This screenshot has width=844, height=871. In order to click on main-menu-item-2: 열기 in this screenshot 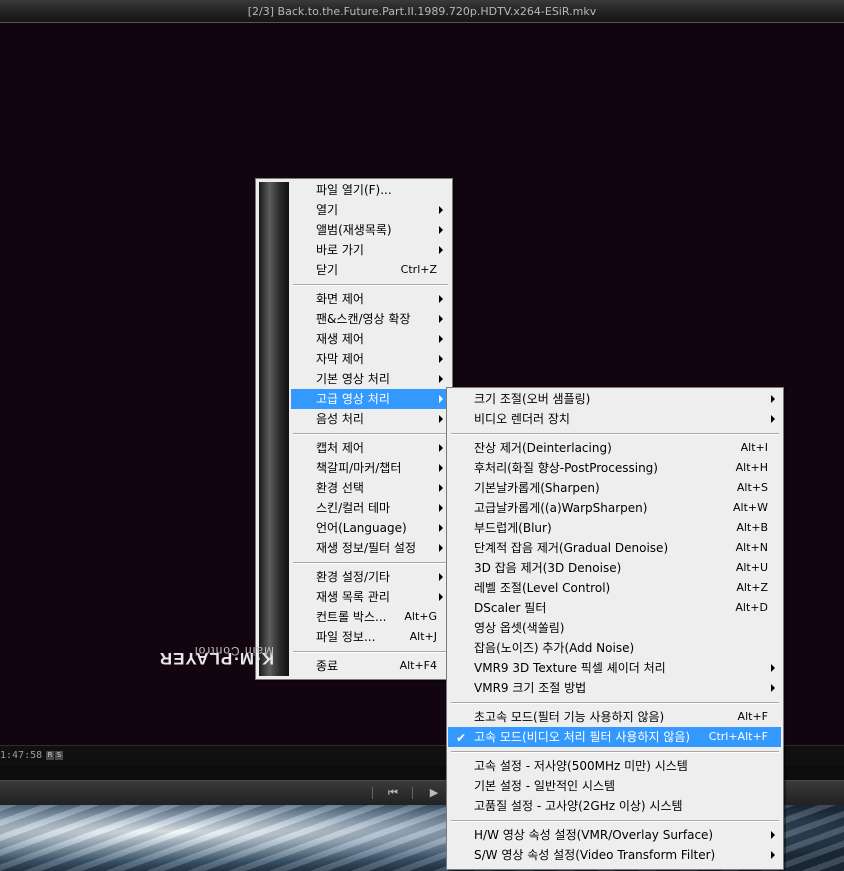, I will do `click(370, 210)`.